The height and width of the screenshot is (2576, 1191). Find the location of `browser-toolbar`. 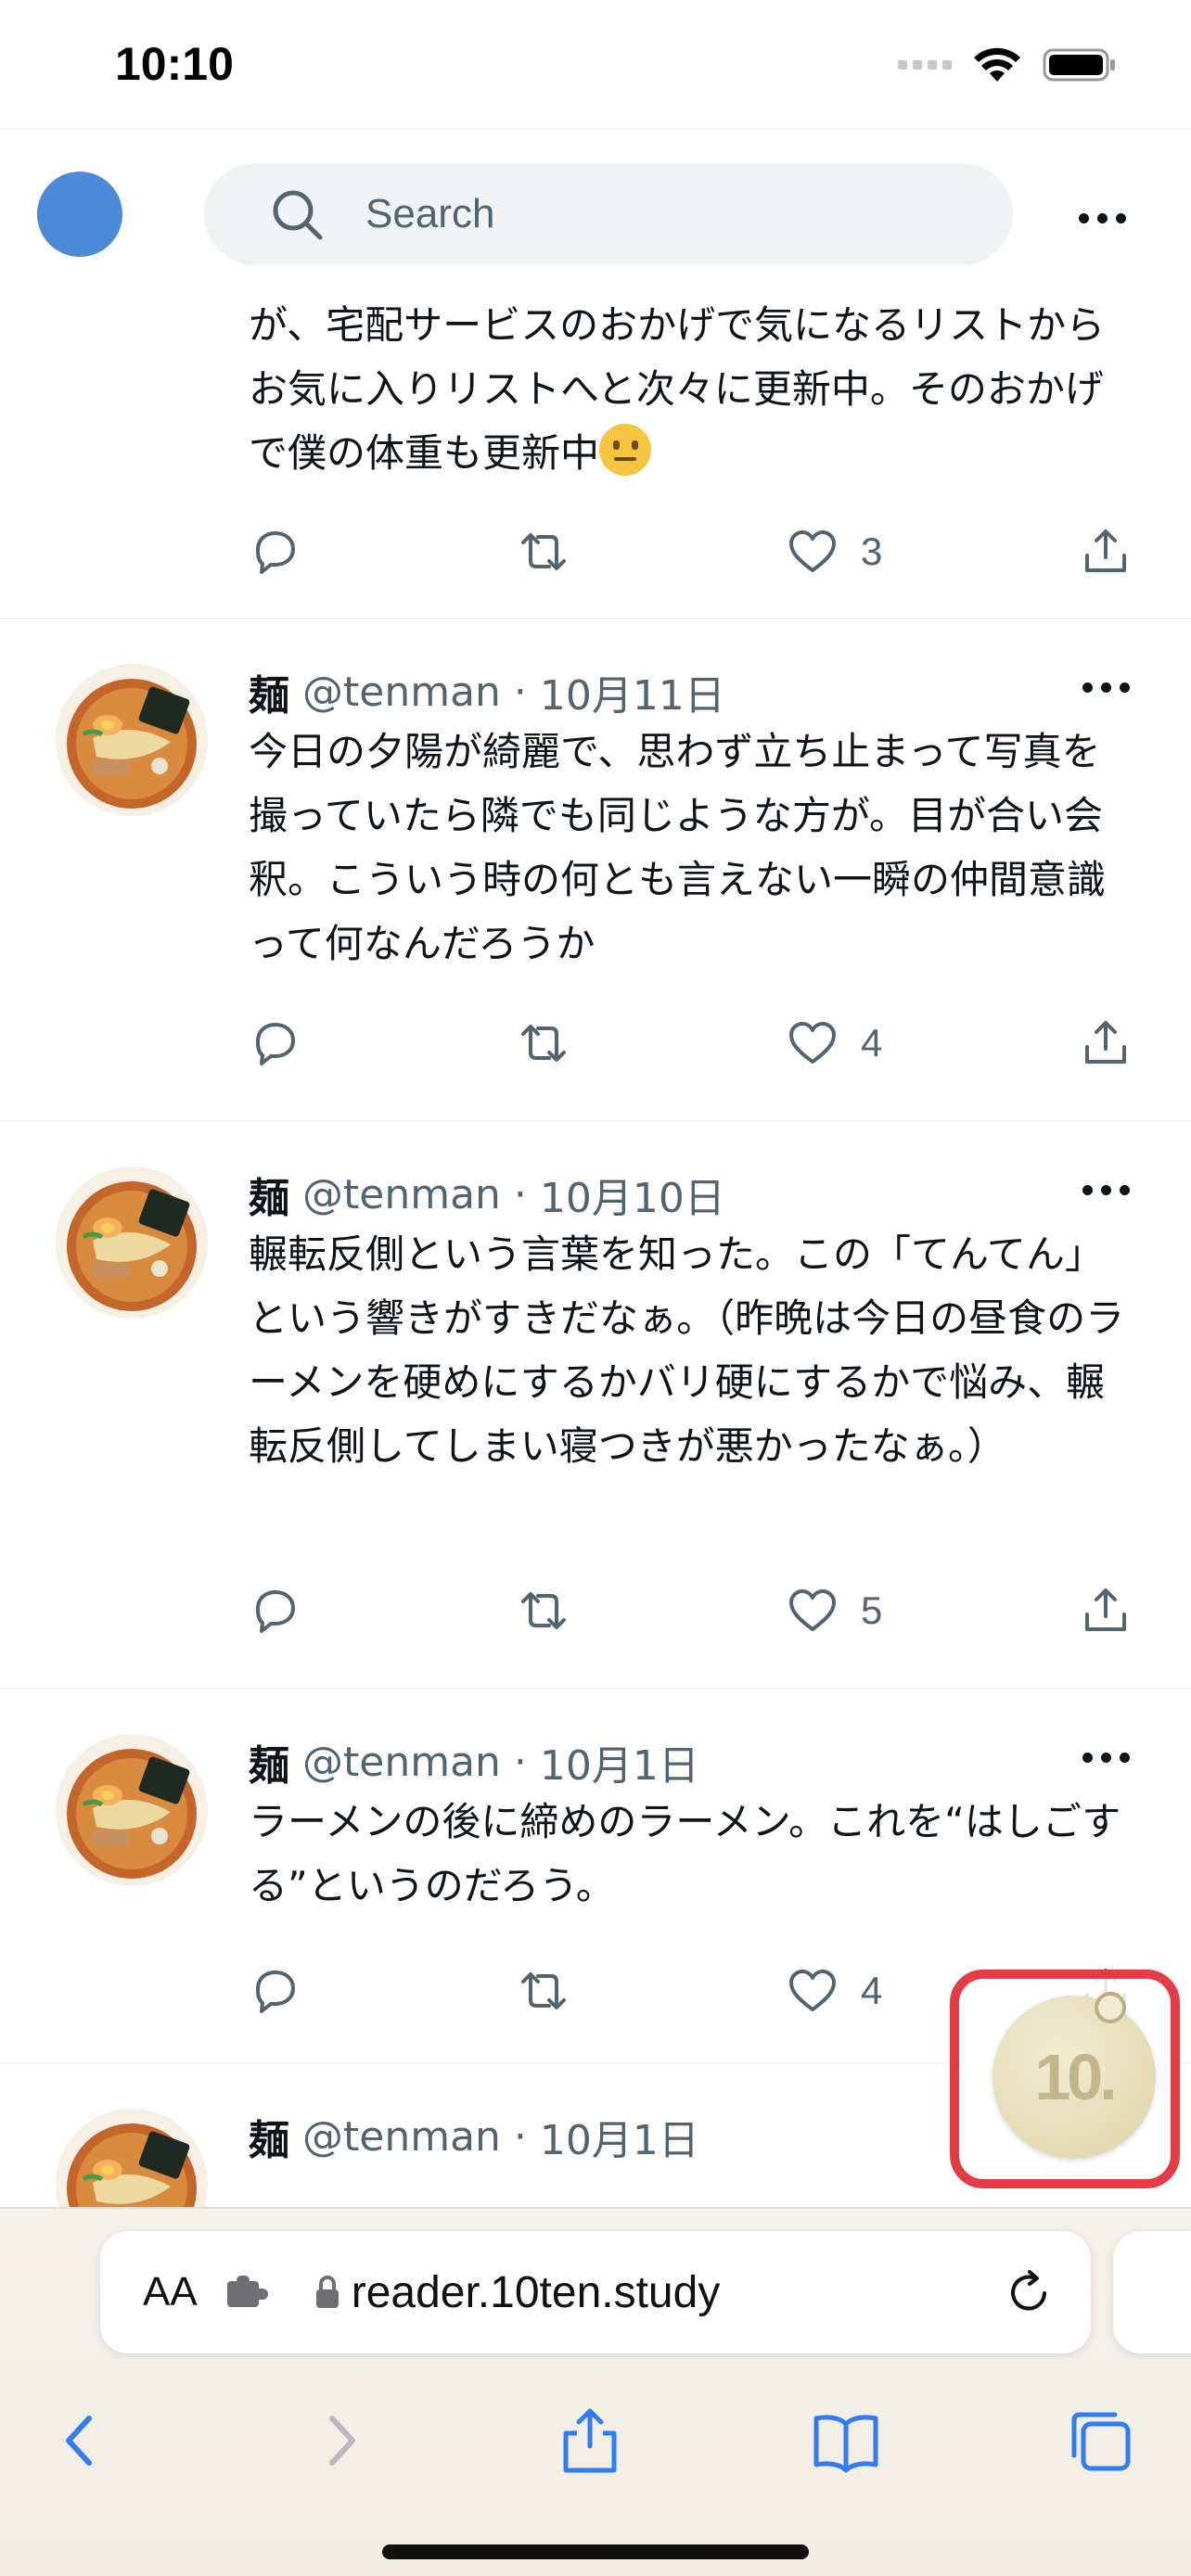

browser-toolbar is located at coordinates (595, 2440).